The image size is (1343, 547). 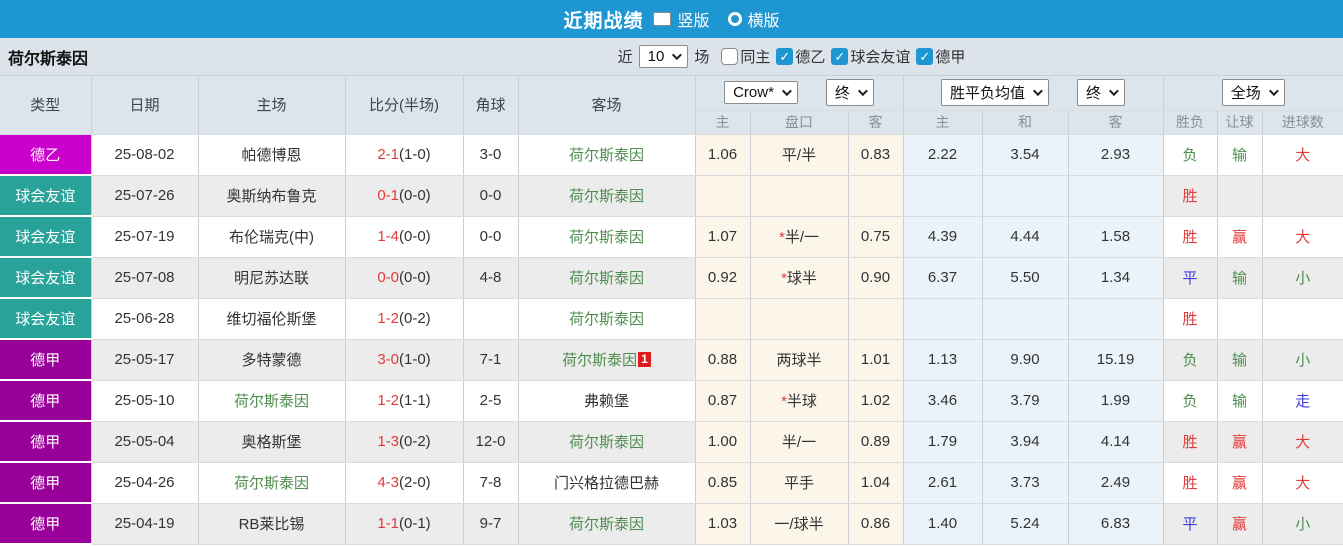 I want to click on home-team-name: 布伦瑞克(中), so click(x=271, y=237).